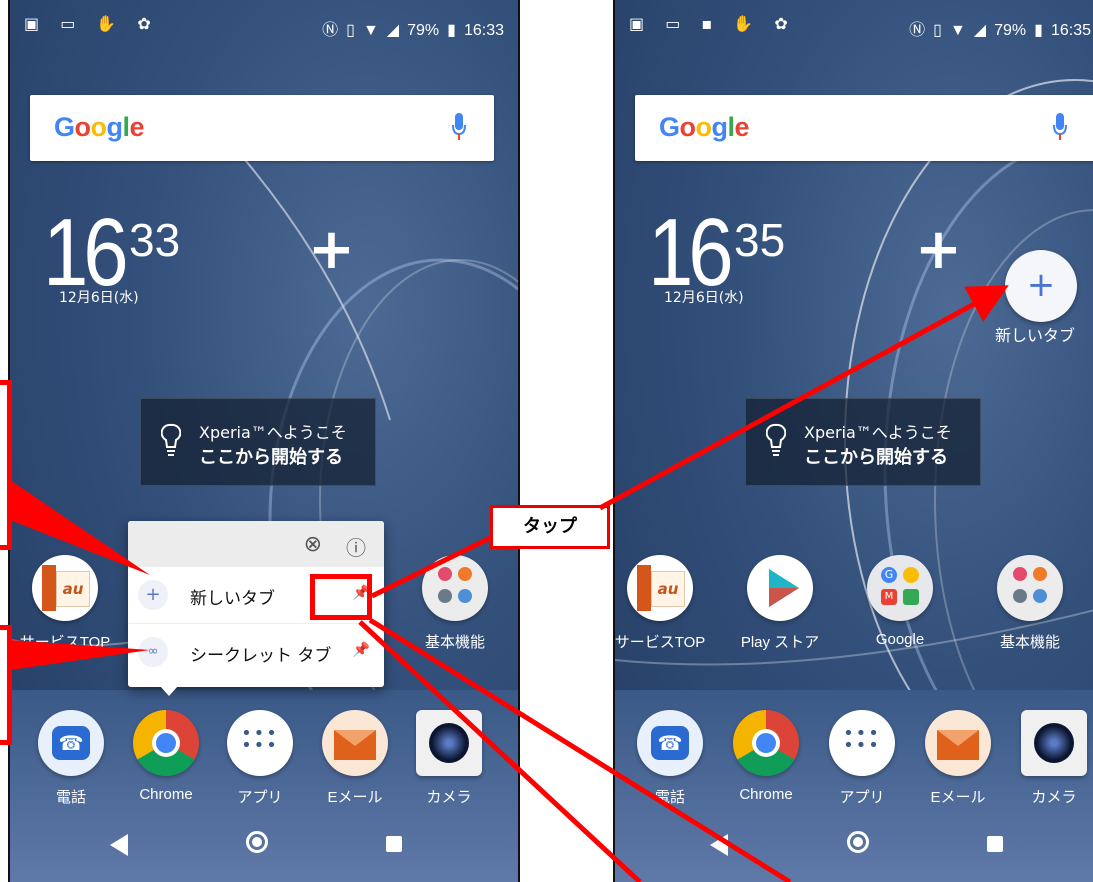  I want to click on clock-minute: 33, so click(155, 240).